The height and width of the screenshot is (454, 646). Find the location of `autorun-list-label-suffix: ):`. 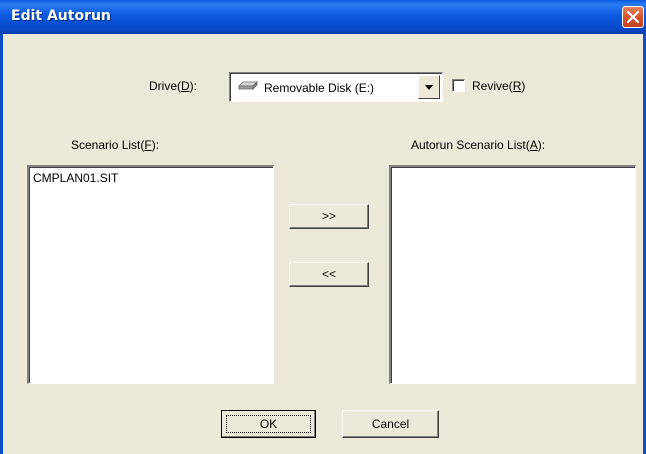

autorun-list-label-suffix: ): is located at coordinates (541, 145).